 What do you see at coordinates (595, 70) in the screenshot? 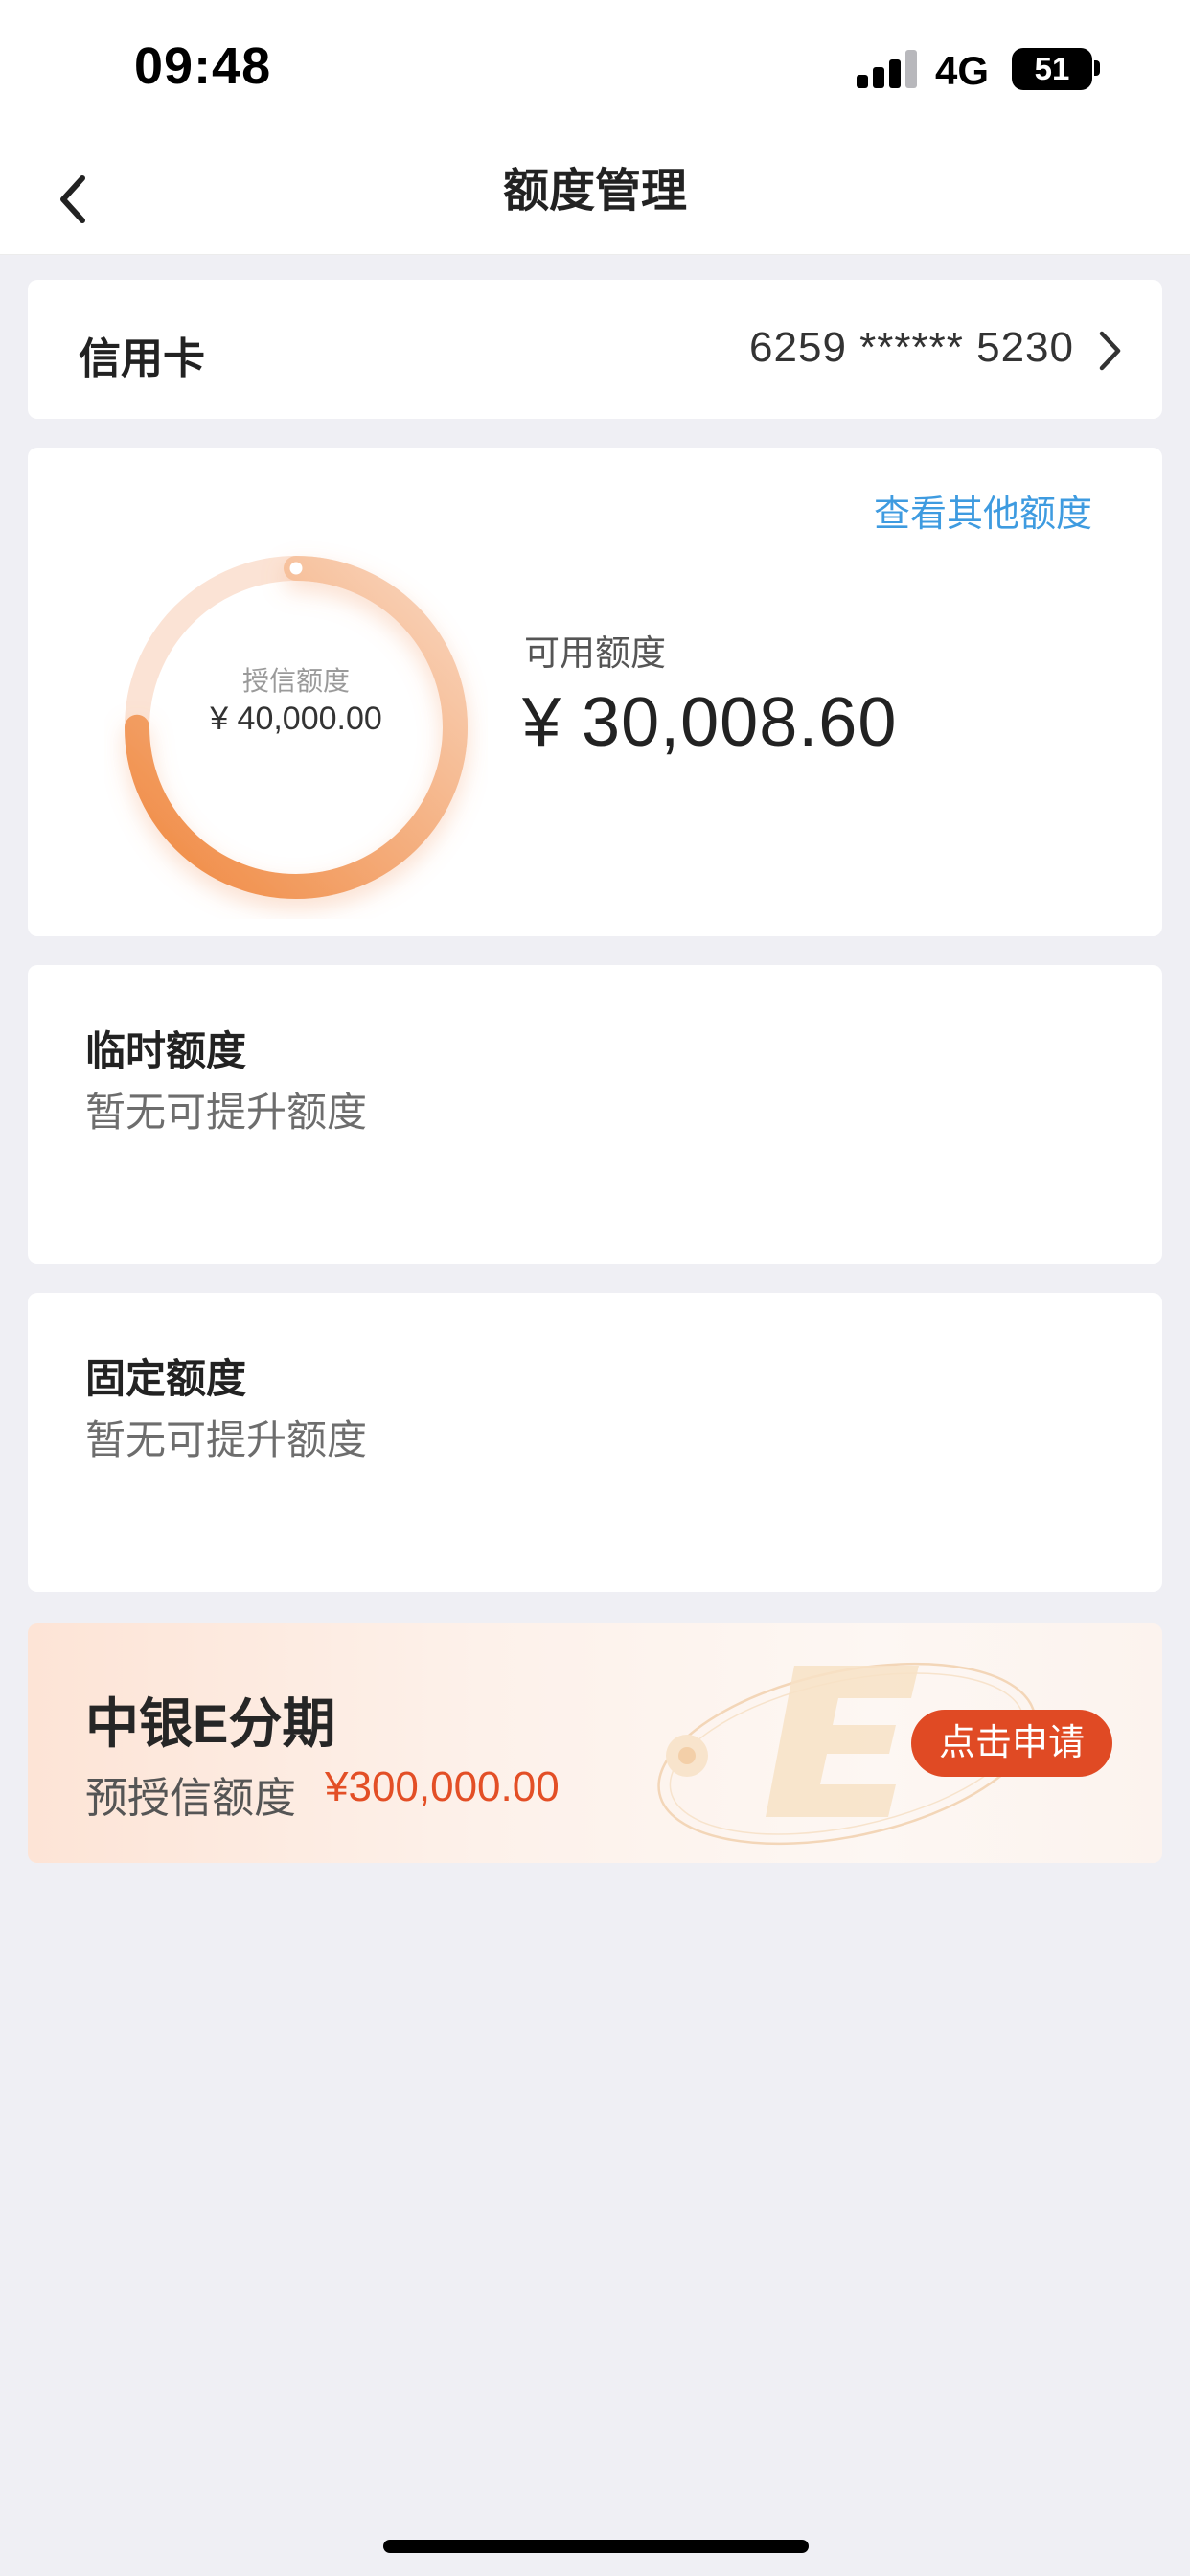
I see `status-bar: 09:48 4G 51` at bounding box center [595, 70].